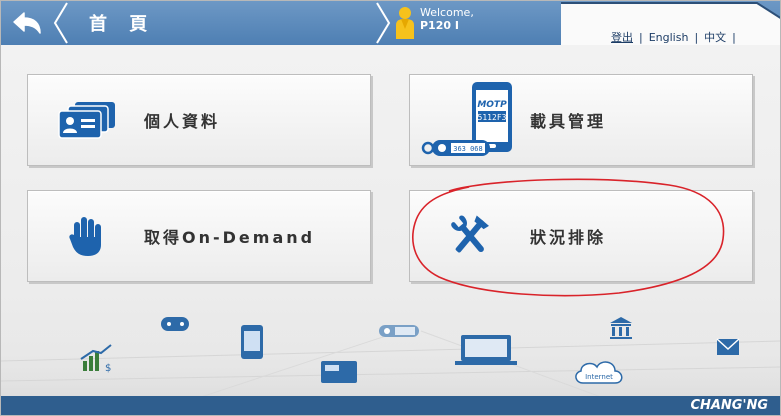 The image size is (781, 416). What do you see at coordinates (470, 234) in the screenshot?
I see `tools-icon` at bounding box center [470, 234].